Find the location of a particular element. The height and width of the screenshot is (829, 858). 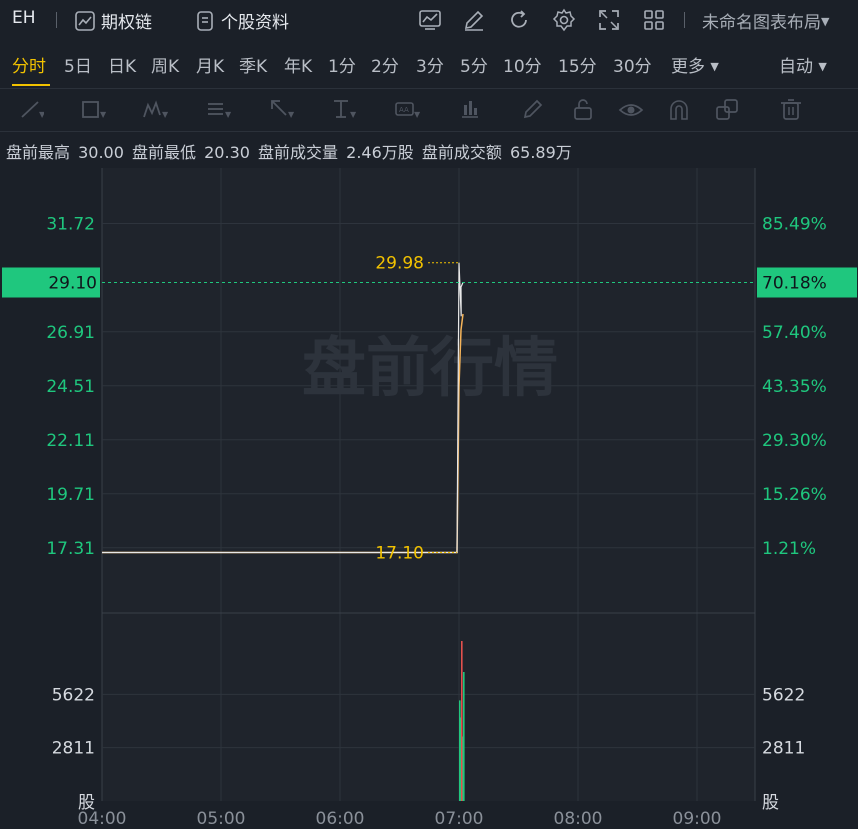

low-value: 20.30 is located at coordinates (227, 152).